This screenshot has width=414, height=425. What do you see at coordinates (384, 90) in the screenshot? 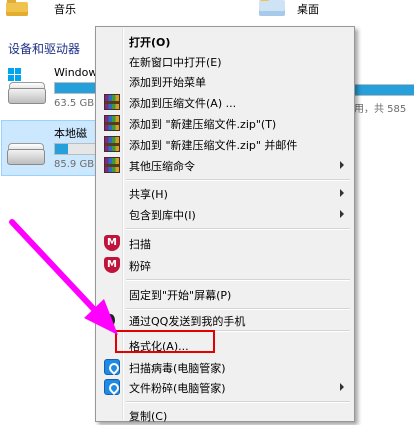
I see `drive-usage-bar-right` at bounding box center [384, 90].